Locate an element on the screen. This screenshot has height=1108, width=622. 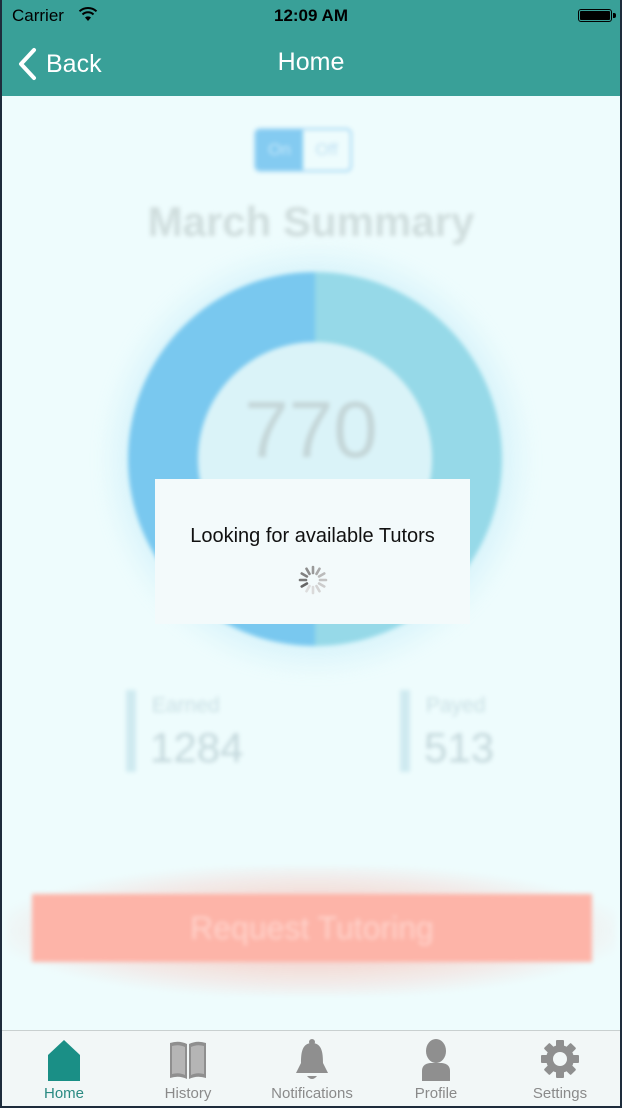
home-icon is located at coordinates (64, 1060).